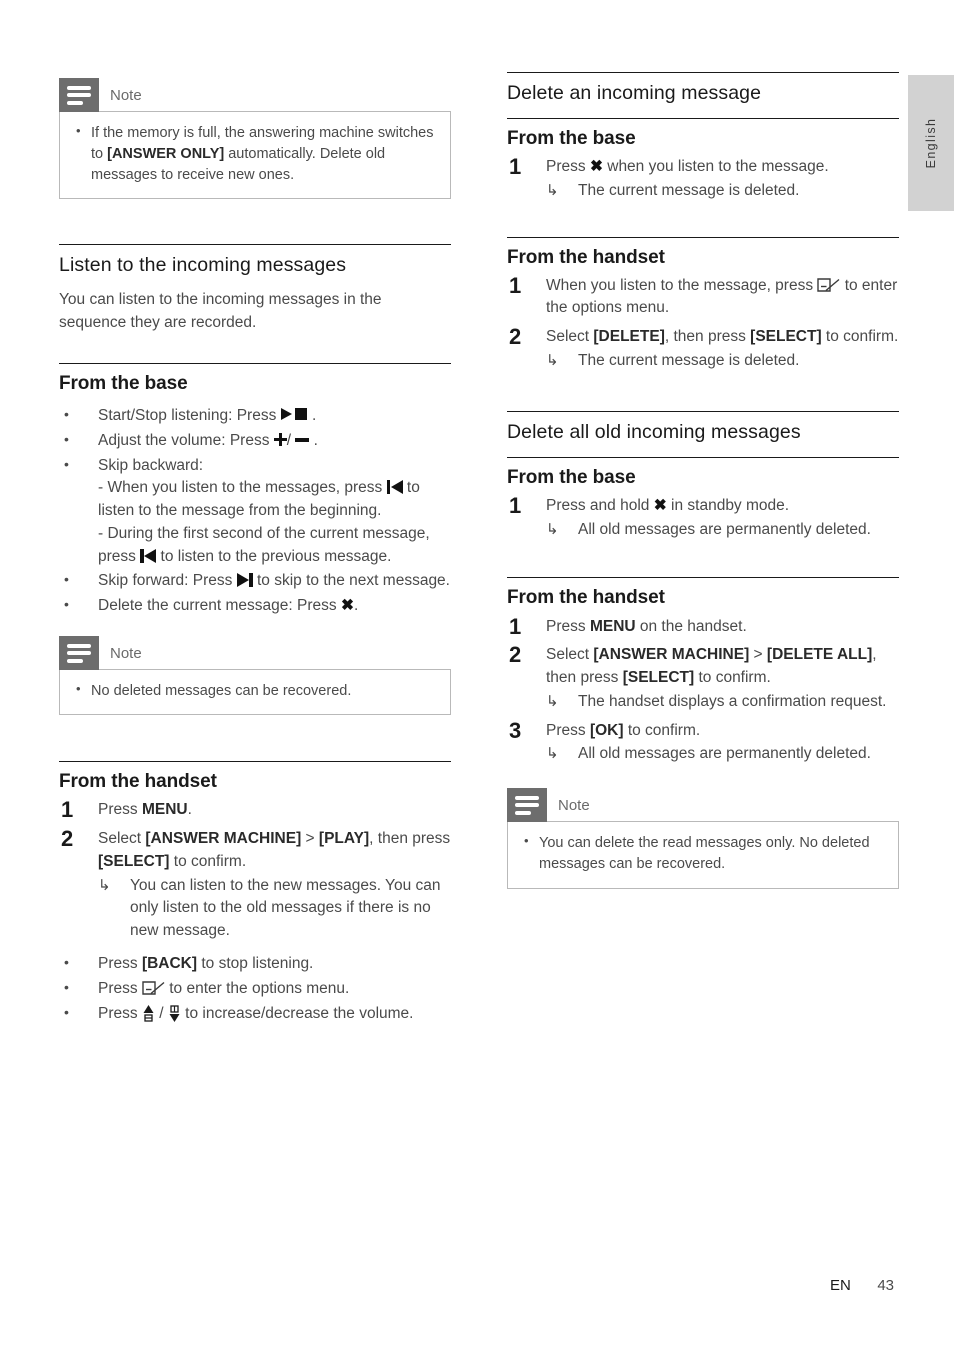 The width and height of the screenshot is (954, 1349). What do you see at coordinates (294, 414) in the screenshot?
I see `play-stop-icon` at bounding box center [294, 414].